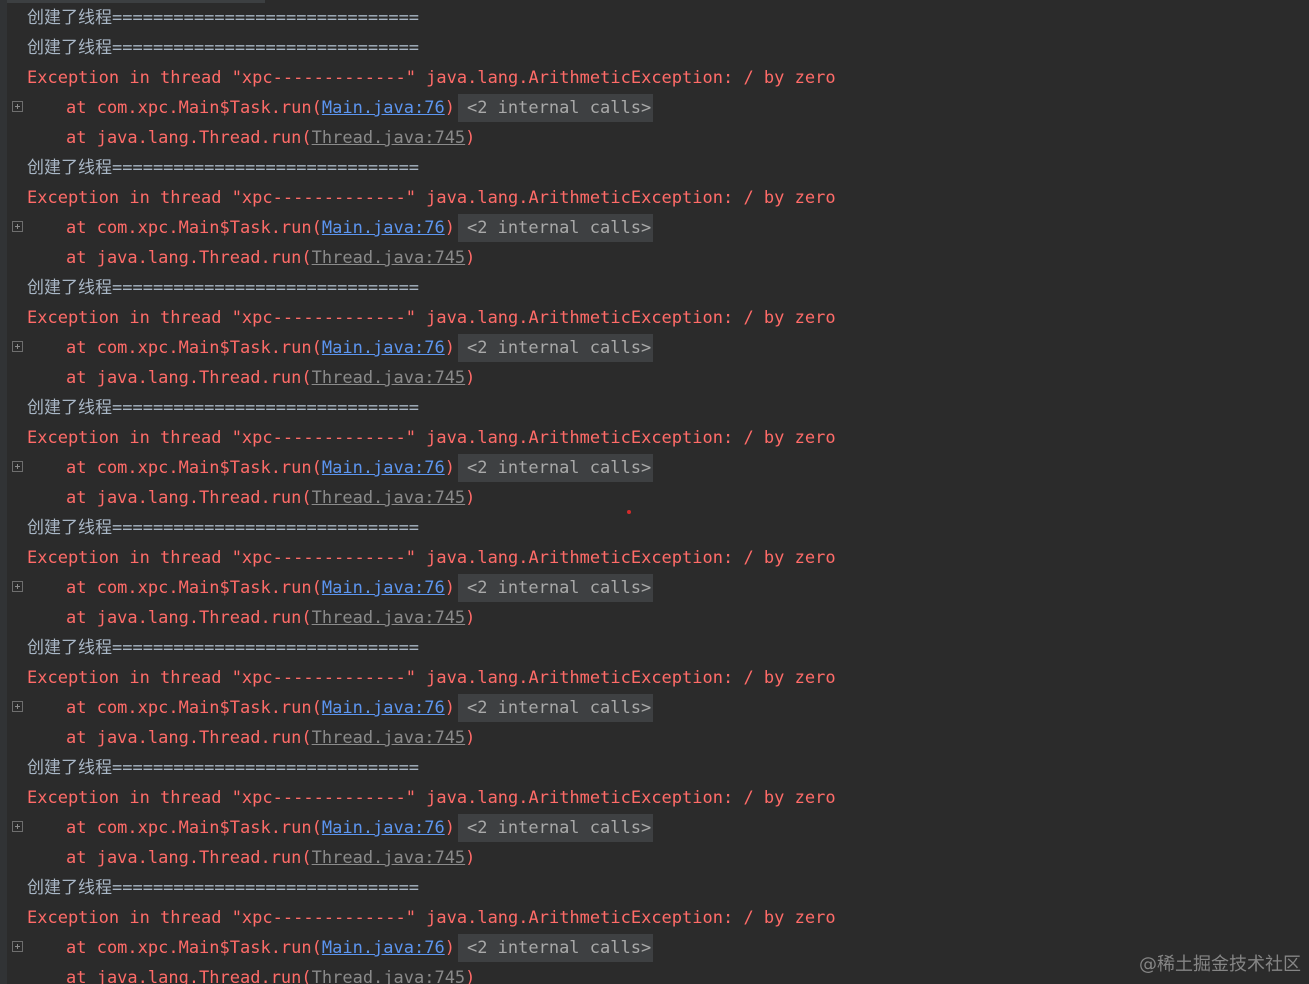  Describe the element at coordinates (1220, 964) in the screenshot. I see `watermark: @稀土掘金技术社区` at that location.